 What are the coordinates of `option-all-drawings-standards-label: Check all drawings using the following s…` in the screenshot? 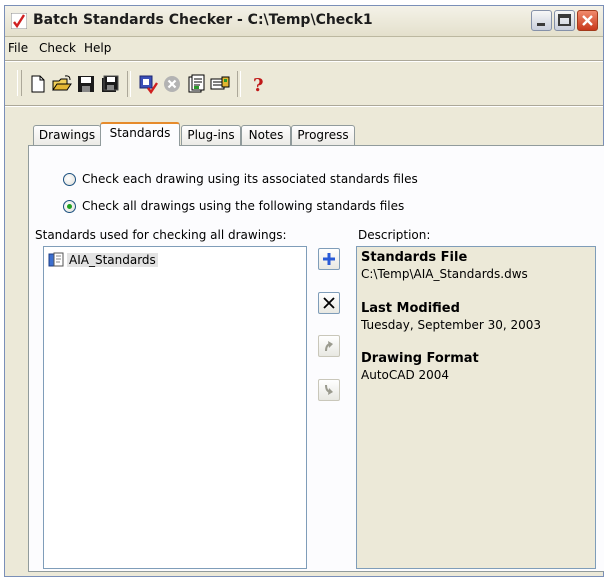 It's located at (243, 206).